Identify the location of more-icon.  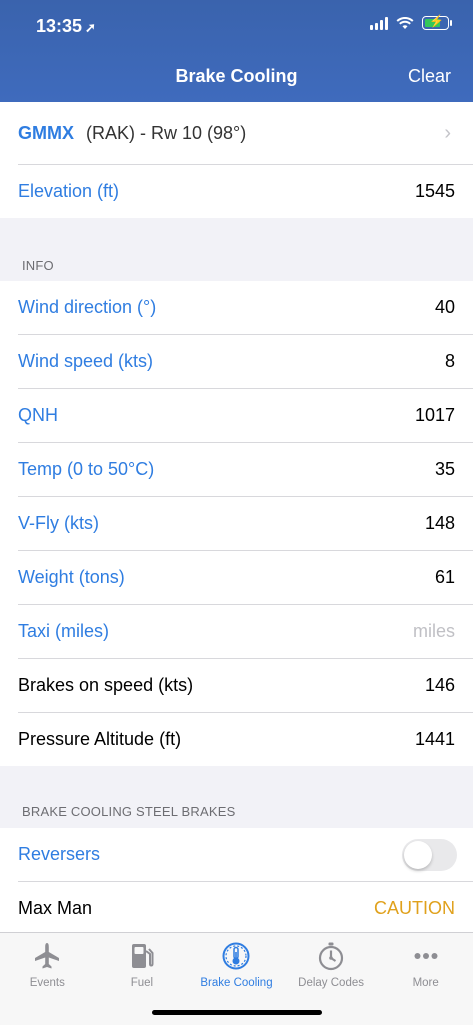
(426, 956).